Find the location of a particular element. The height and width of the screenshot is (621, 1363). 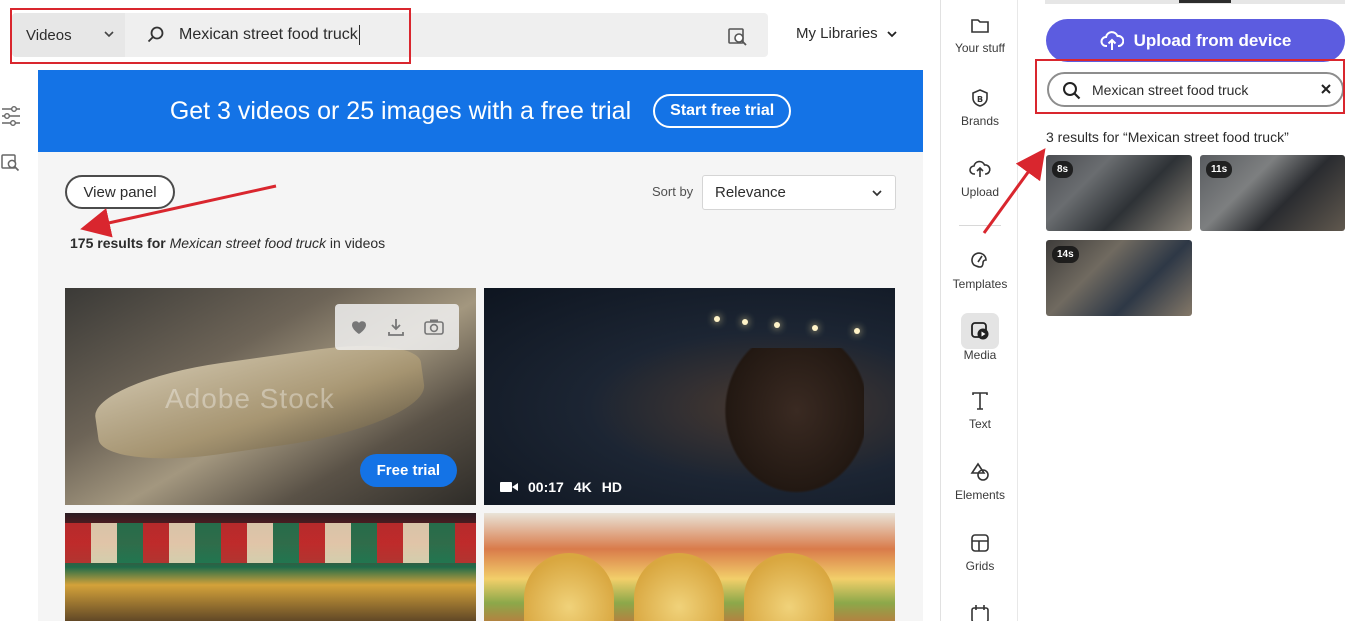

nav-label: Elements is located at coordinates (980, 495).